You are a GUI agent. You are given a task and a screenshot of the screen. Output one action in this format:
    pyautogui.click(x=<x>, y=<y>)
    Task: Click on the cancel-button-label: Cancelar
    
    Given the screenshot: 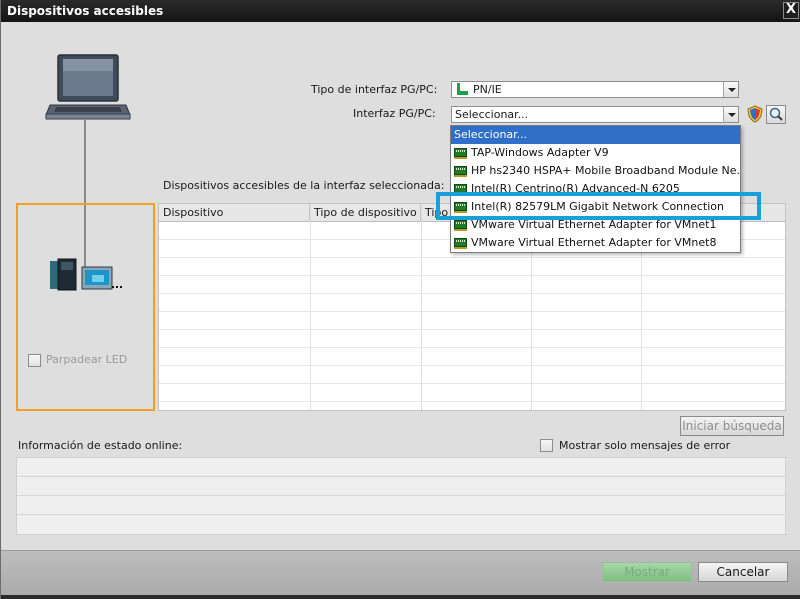 What is the action you would take?
    pyautogui.click(x=743, y=572)
    